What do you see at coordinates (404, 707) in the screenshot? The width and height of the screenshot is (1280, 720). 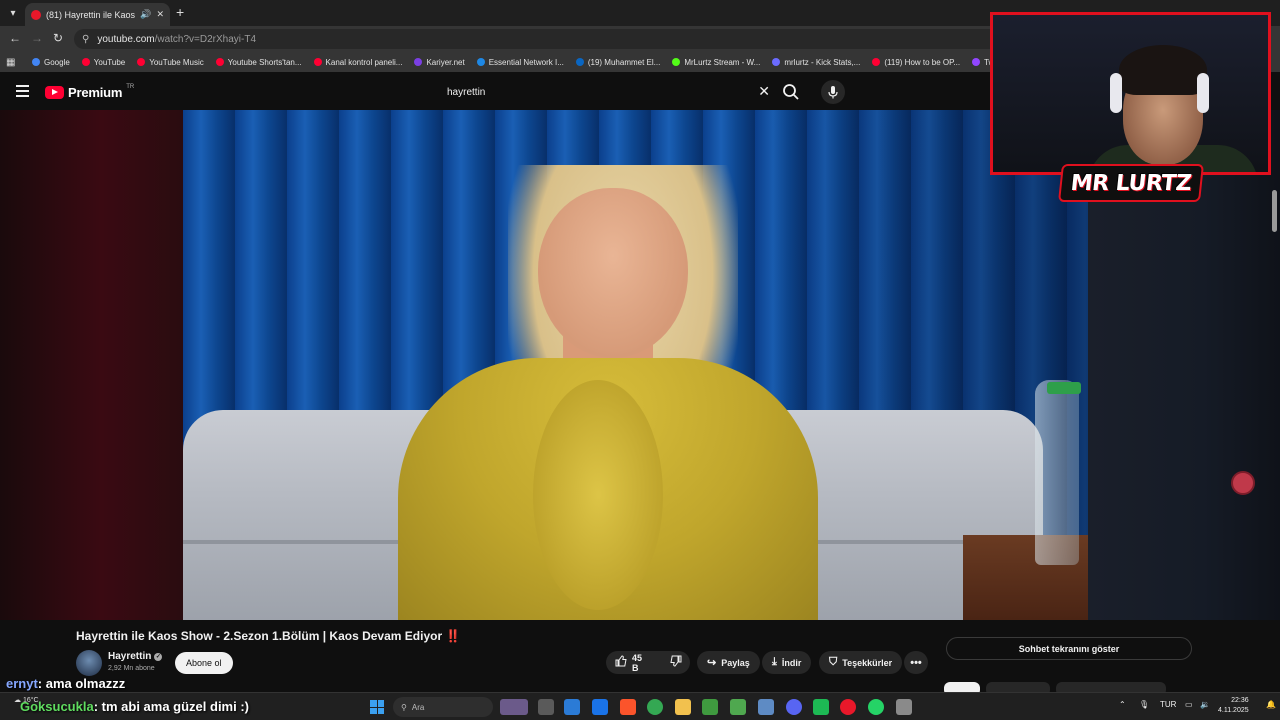 I see `search-icon: ⚲` at bounding box center [404, 707].